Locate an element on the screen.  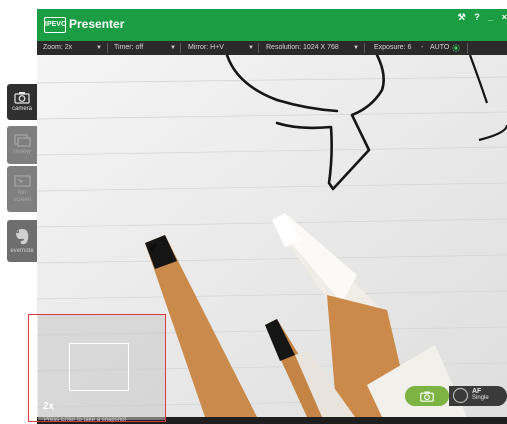
af-mode-label: Single is located at coordinates (480, 398).